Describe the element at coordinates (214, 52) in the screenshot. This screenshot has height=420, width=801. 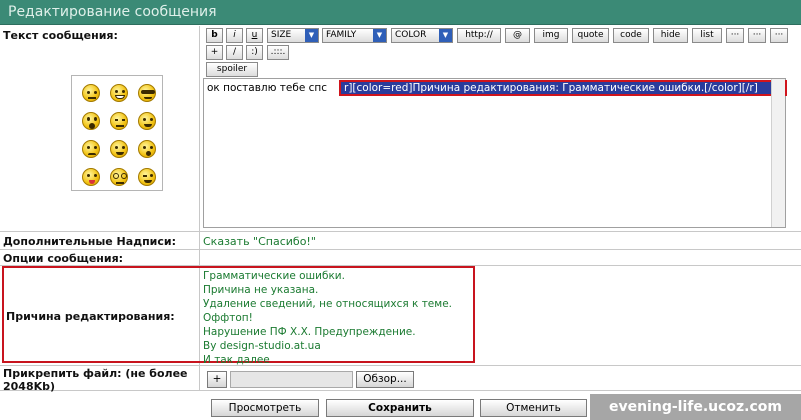
I see `plus-button: +` at that location.